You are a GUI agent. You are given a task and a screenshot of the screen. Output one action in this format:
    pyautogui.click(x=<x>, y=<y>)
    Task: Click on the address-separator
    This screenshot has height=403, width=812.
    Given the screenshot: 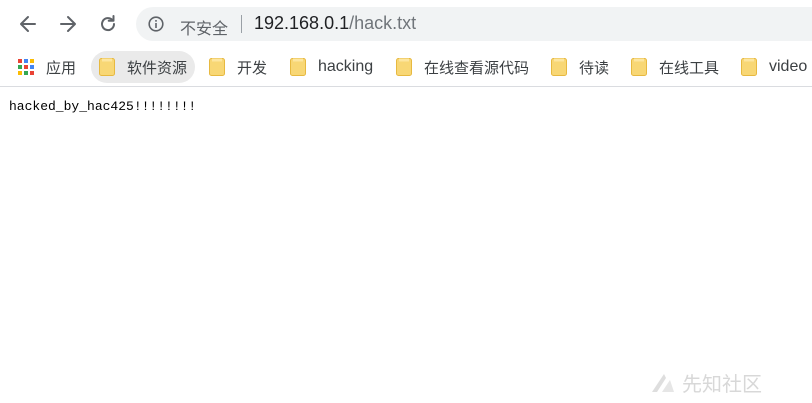 What is the action you would take?
    pyautogui.click(x=241, y=24)
    